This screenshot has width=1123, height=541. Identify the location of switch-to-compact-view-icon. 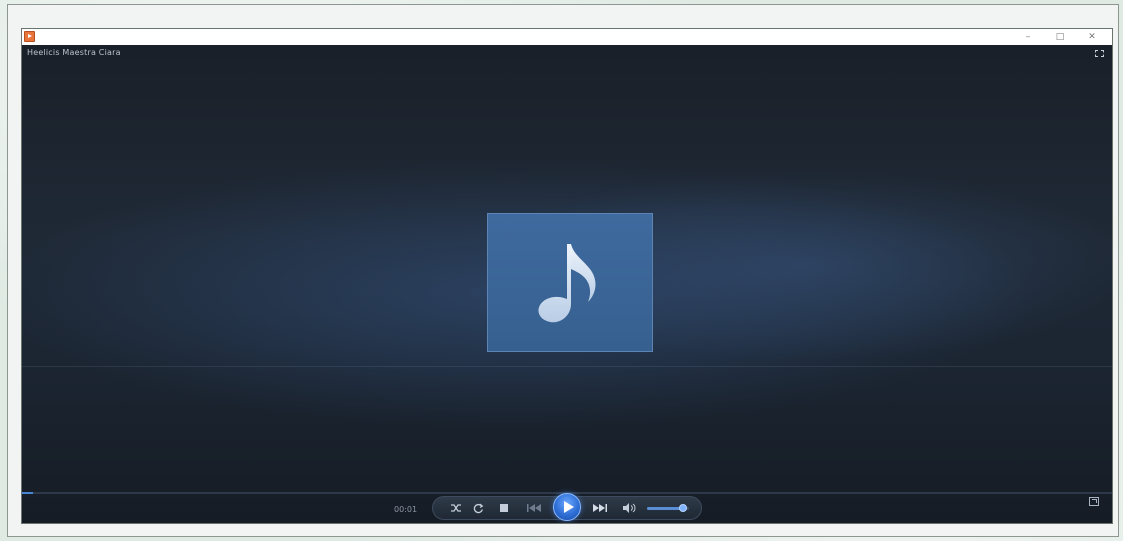
(1094, 501).